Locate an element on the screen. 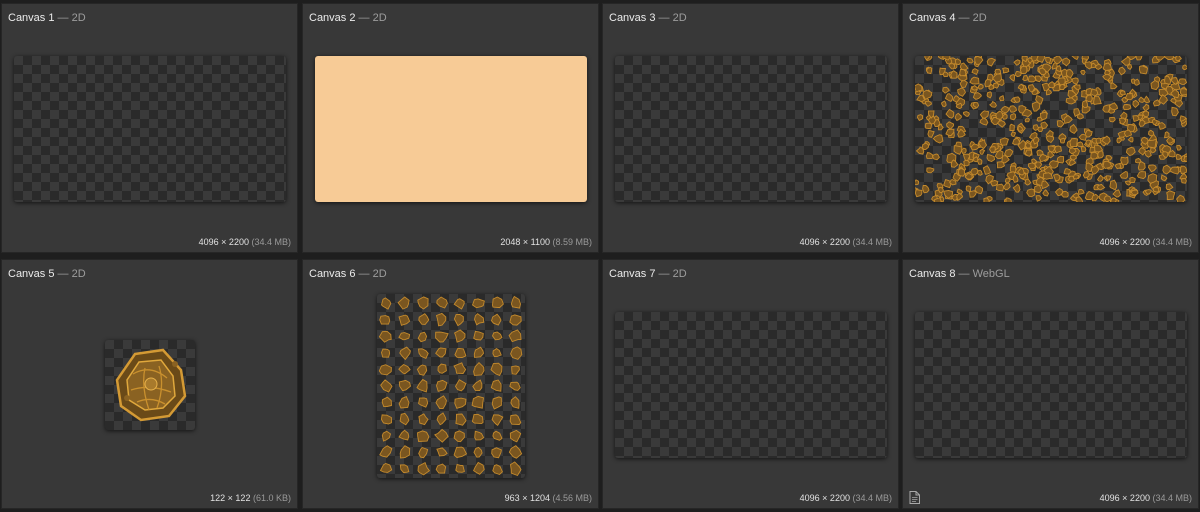 The height and width of the screenshot is (512, 1200). canvas-card-8: Canvas 8 — WebGL 4096 × 2200 (34.4 MB) is located at coordinates (1050, 384).